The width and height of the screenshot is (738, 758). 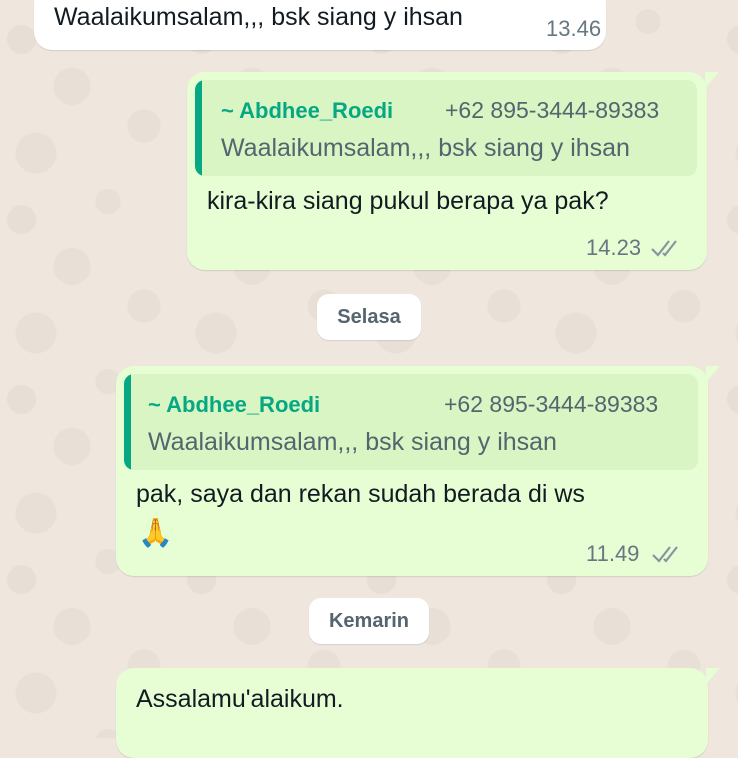 I want to click on message-text: Assalamu'alaikum., so click(x=240, y=699).